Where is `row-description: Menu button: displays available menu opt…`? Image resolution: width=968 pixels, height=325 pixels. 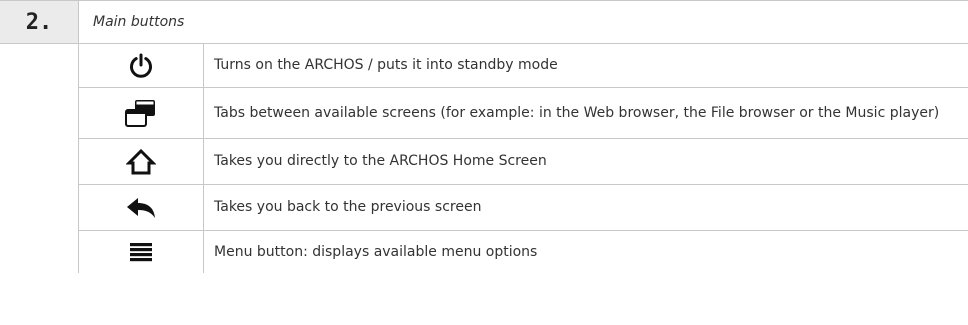 row-description: Menu button: displays available menu opt… is located at coordinates (376, 251).